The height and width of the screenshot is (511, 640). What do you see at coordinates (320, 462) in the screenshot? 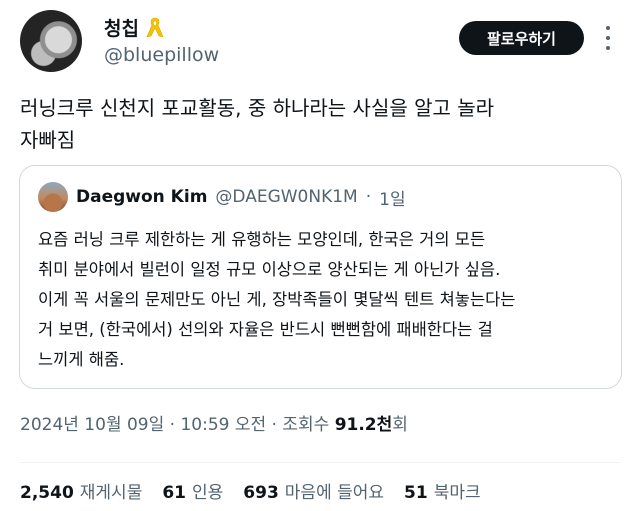
I see `divider` at bounding box center [320, 462].